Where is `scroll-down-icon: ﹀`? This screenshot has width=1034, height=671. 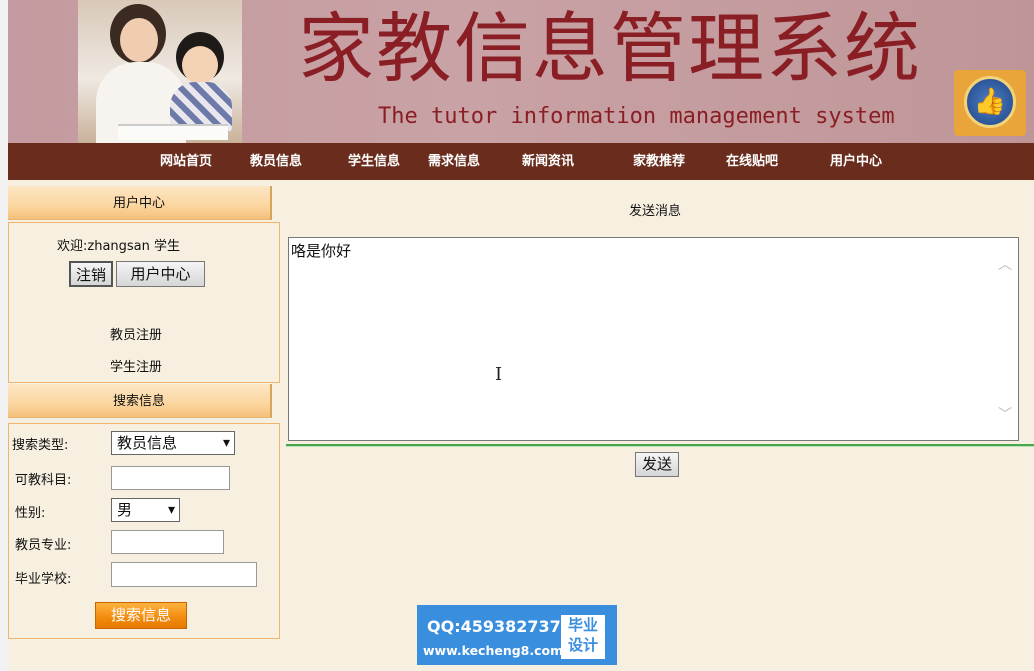
scroll-down-icon: ﹀ is located at coordinates (1005, 414).